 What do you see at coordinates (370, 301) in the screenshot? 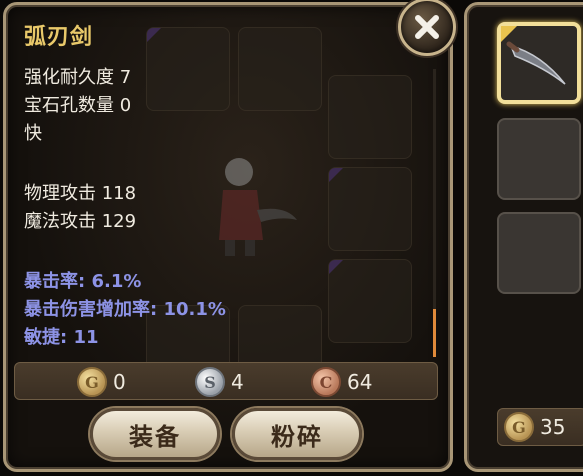
I see `equipment-slot-weapon` at bounding box center [370, 301].